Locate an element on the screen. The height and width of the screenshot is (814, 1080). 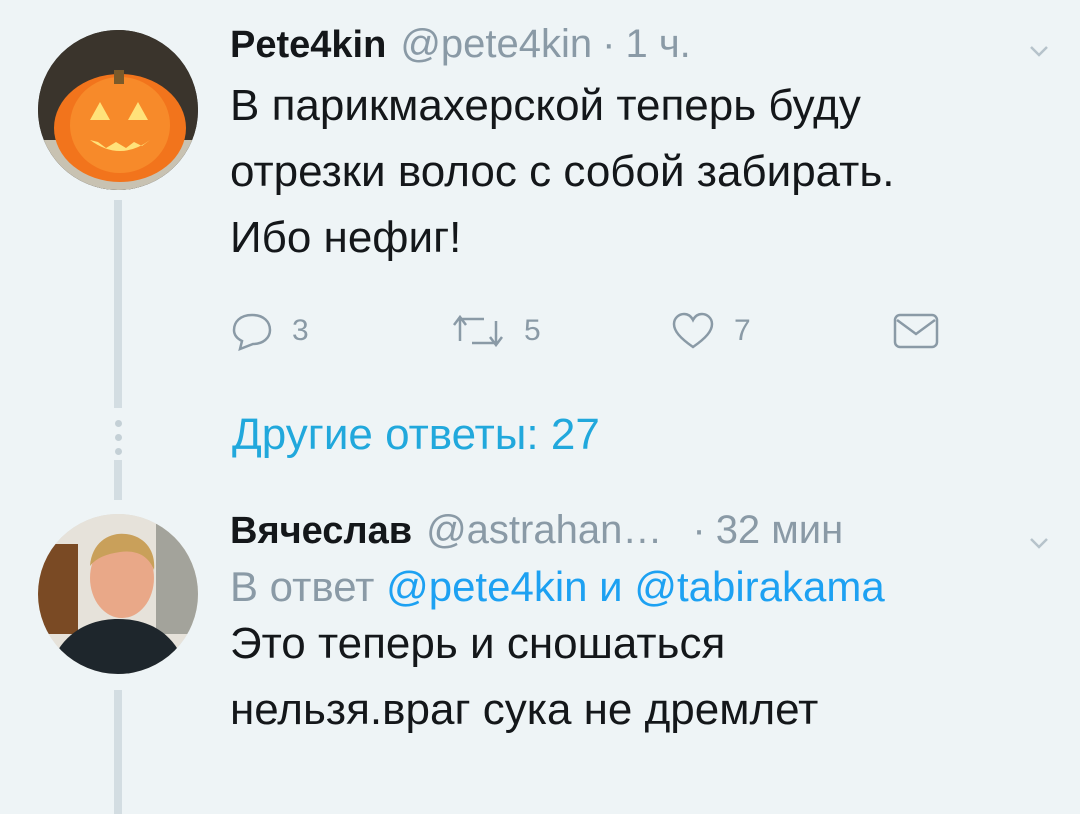
mention-link: @pete4kin is located at coordinates (486, 586).